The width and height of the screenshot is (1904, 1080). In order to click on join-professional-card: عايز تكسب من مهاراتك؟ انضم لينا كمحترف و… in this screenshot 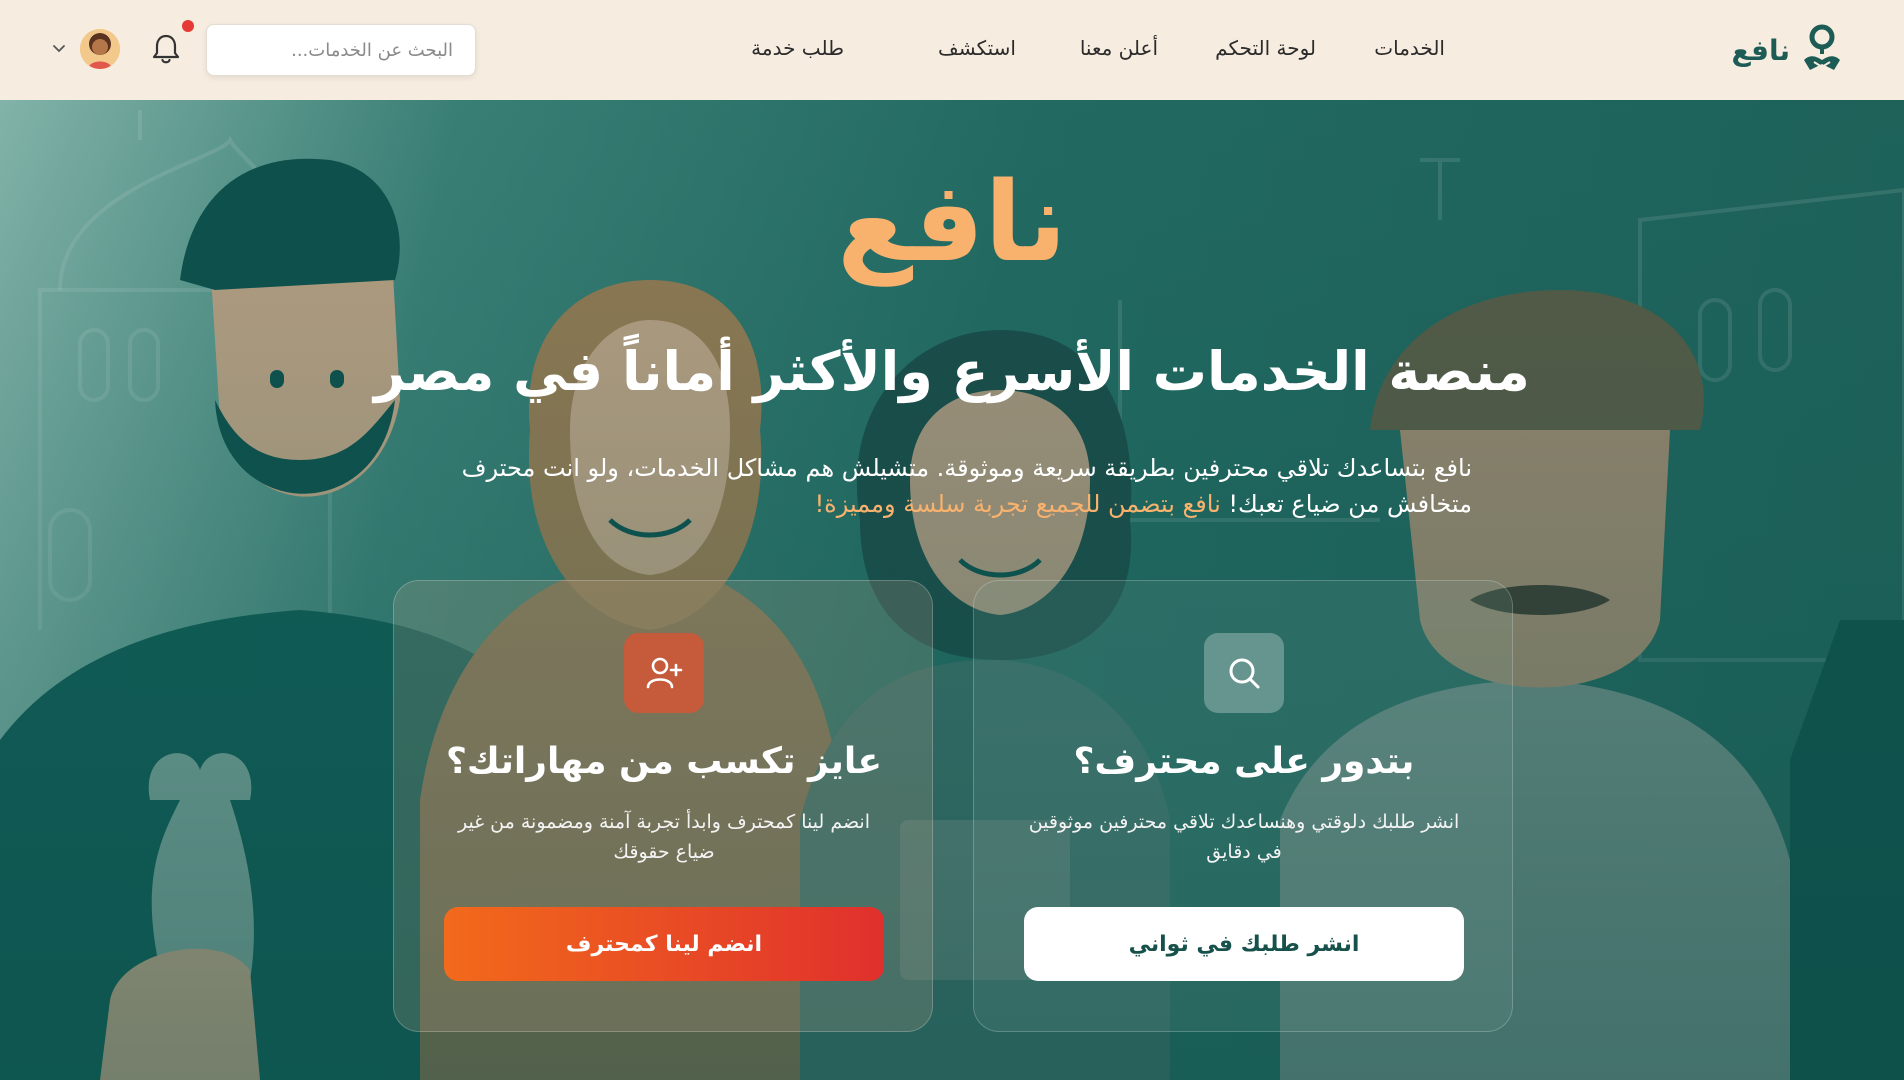, I will do `click(663, 806)`.